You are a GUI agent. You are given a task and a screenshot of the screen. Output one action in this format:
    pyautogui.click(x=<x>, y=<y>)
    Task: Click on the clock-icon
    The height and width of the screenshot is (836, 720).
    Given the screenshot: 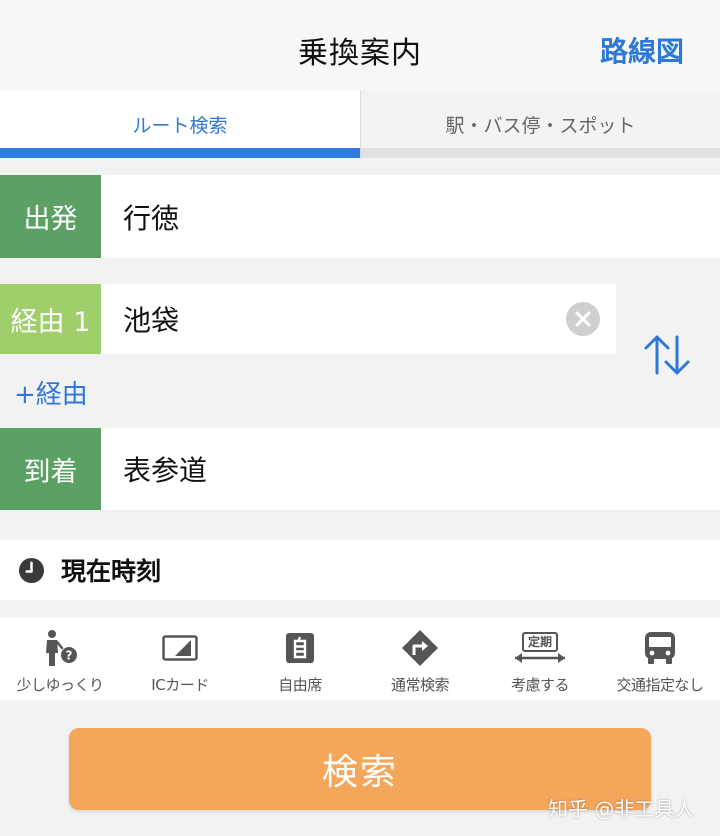 What is the action you would take?
    pyautogui.click(x=31, y=570)
    